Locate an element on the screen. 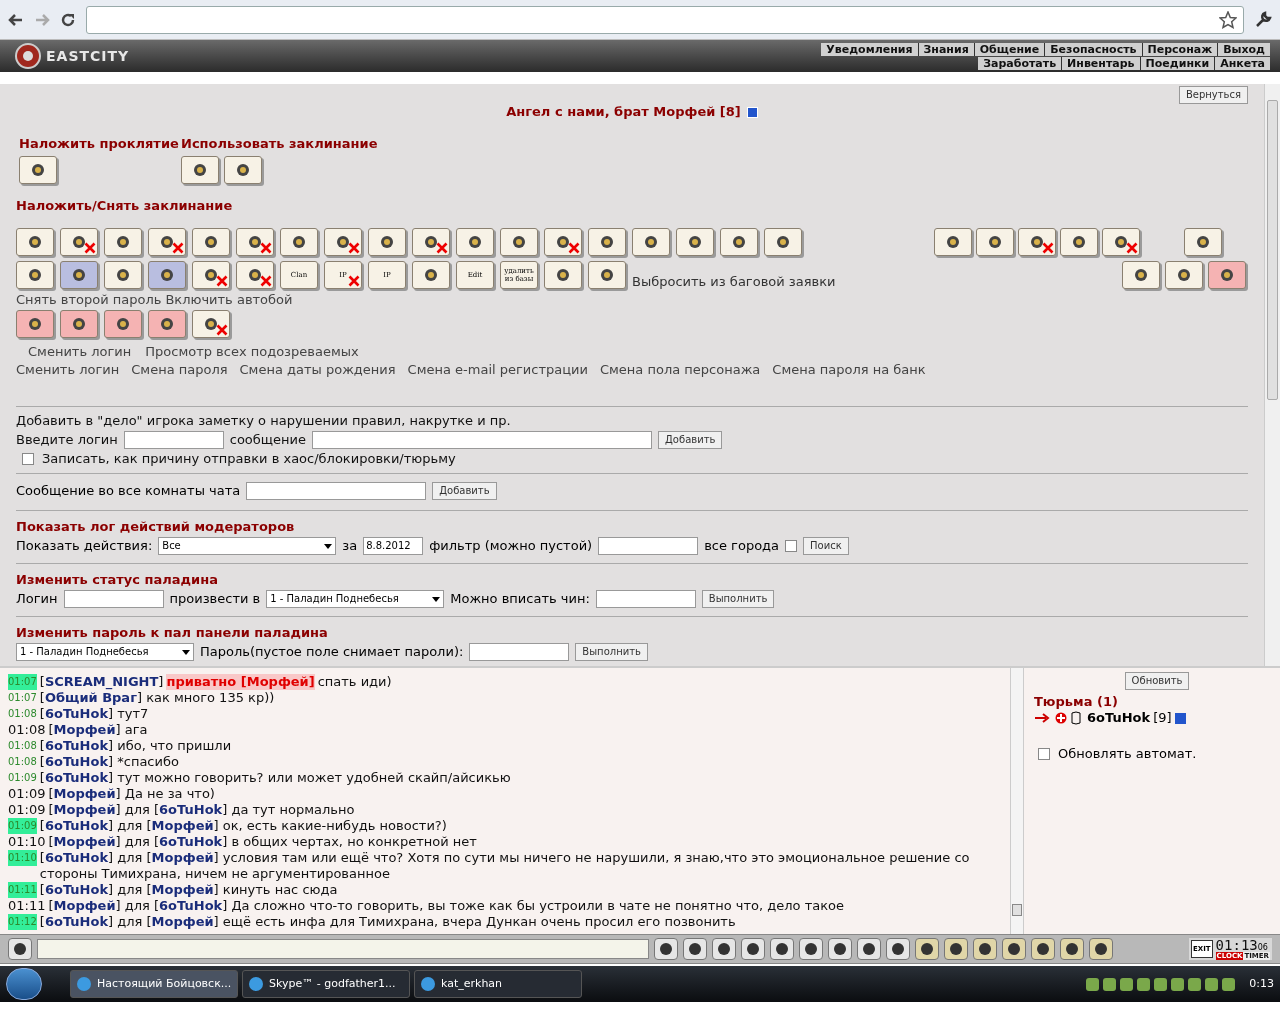  dropdown: Все is located at coordinates (247, 546).